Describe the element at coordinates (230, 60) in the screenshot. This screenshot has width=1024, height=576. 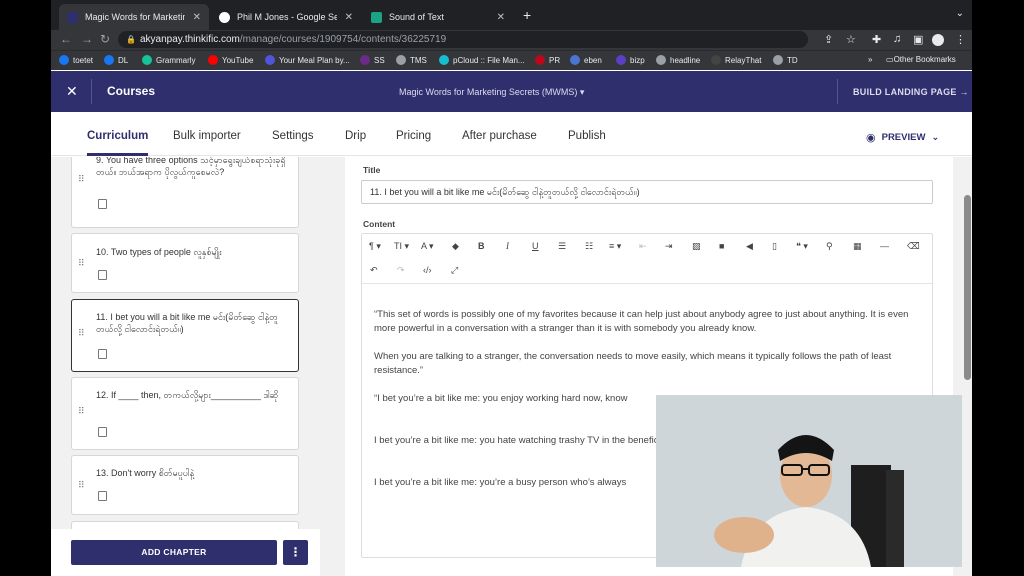
I see `bookmark-item: YouTube` at that location.